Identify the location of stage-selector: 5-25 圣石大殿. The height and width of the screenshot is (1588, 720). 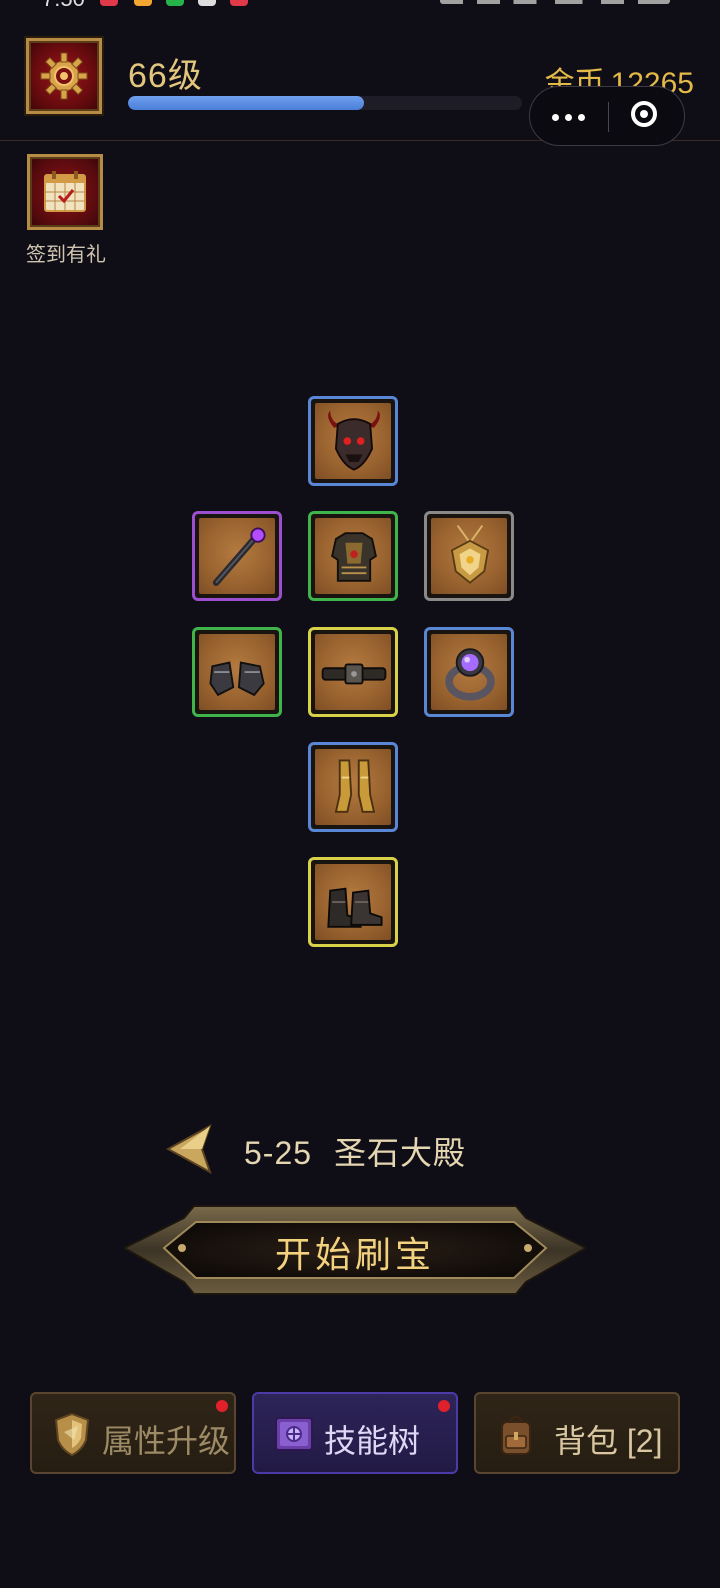
(360, 1150).